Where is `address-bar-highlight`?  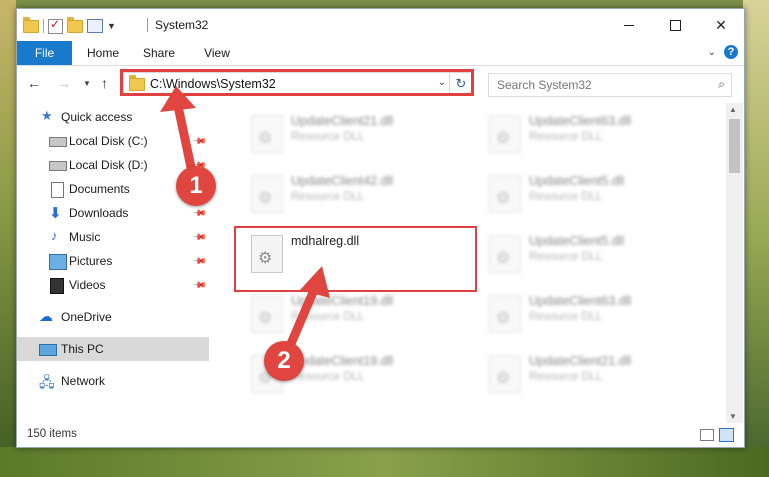 address-bar-highlight is located at coordinates (297, 82).